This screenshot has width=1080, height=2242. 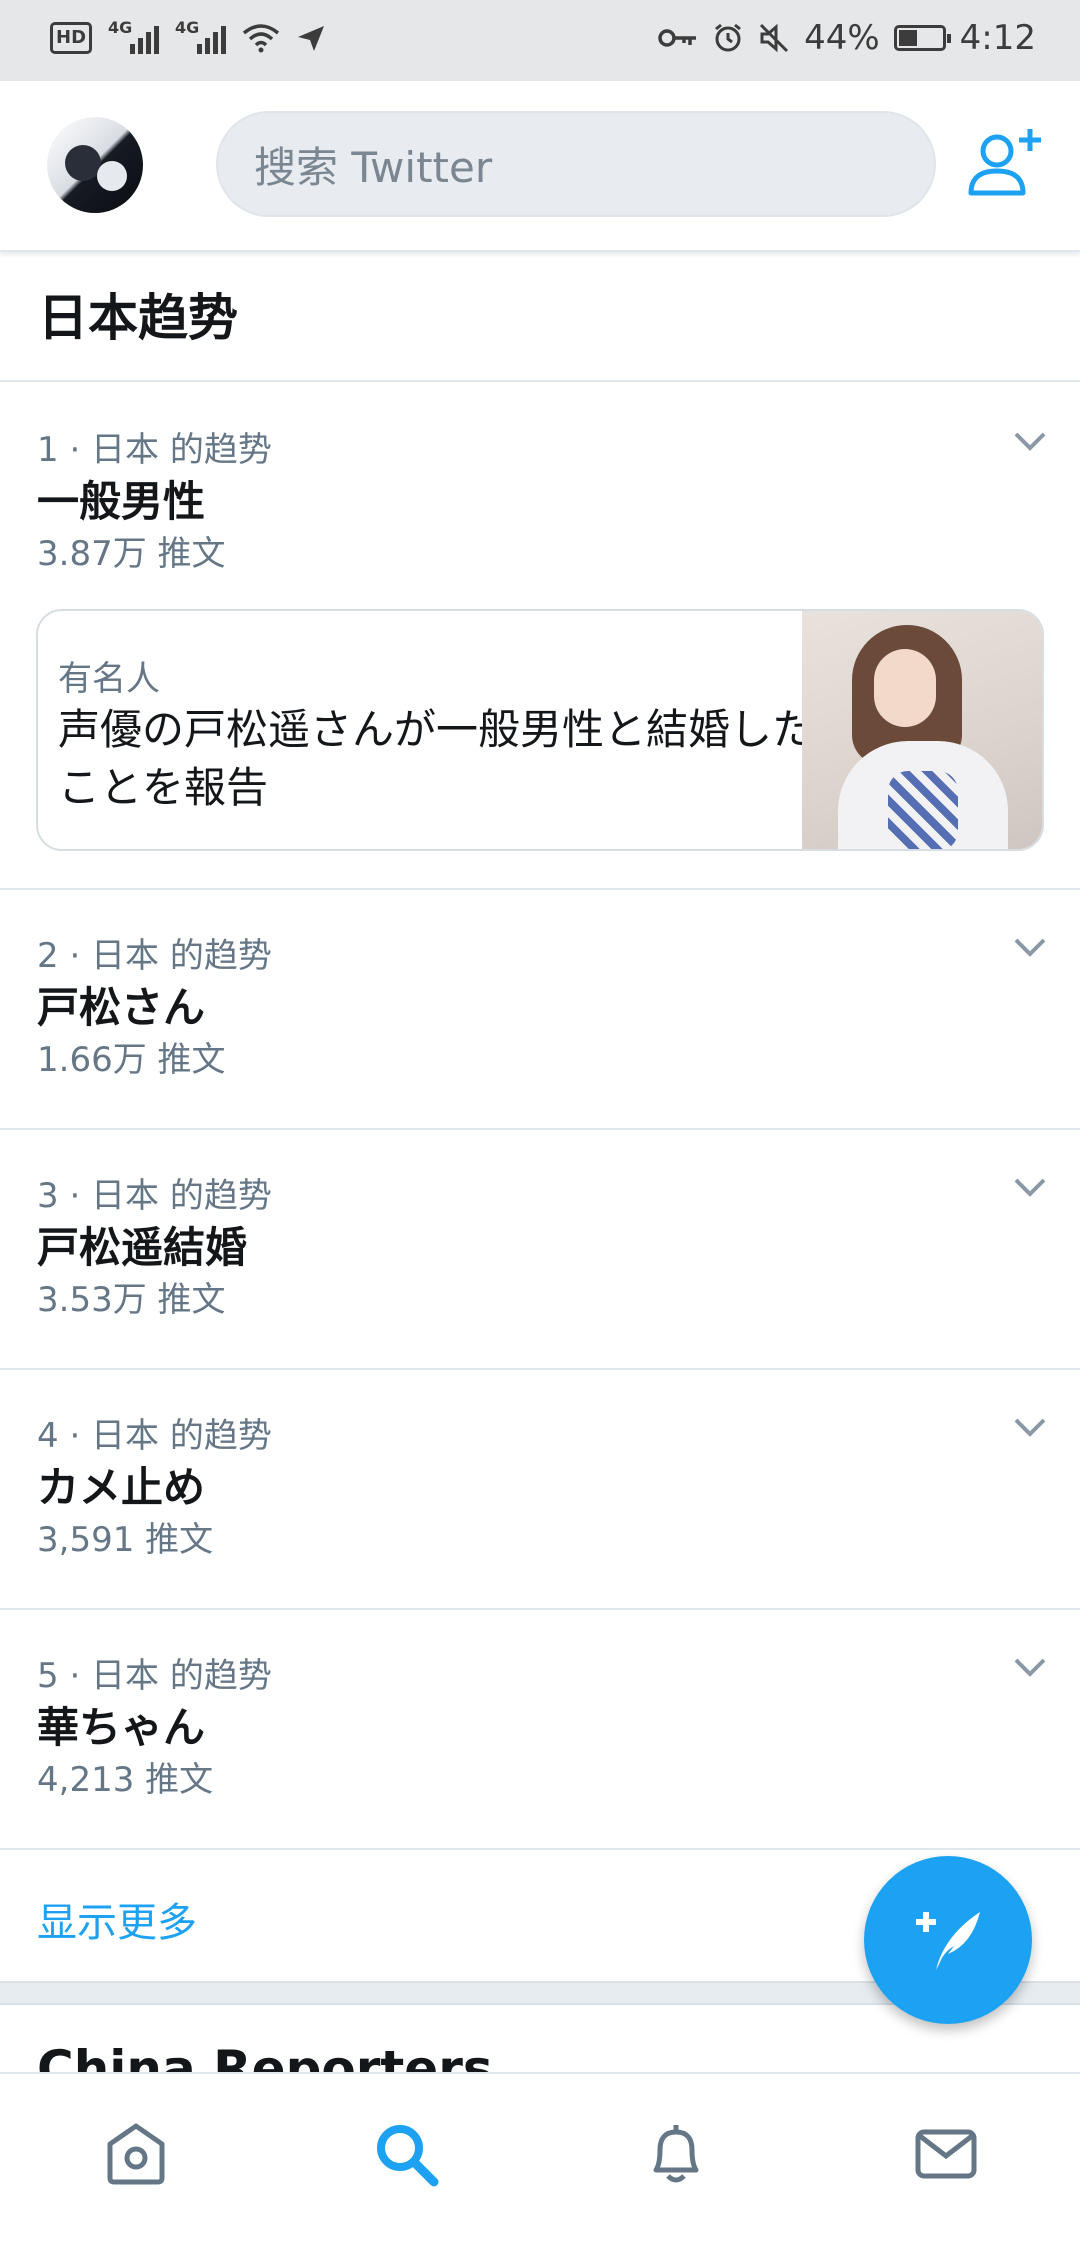 What do you see at coordinates (774, 38) in the screenshot?
I see `mute-icon` at bounding box center [774, 38].